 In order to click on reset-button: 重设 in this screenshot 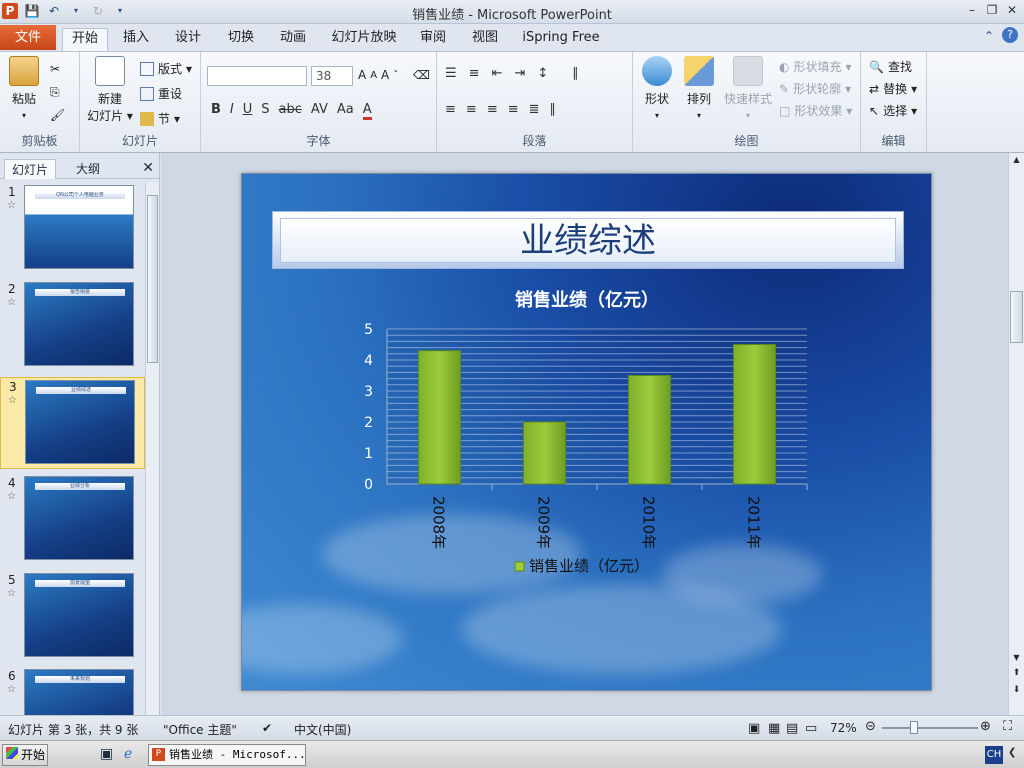, I will do `click(161, 93)`.